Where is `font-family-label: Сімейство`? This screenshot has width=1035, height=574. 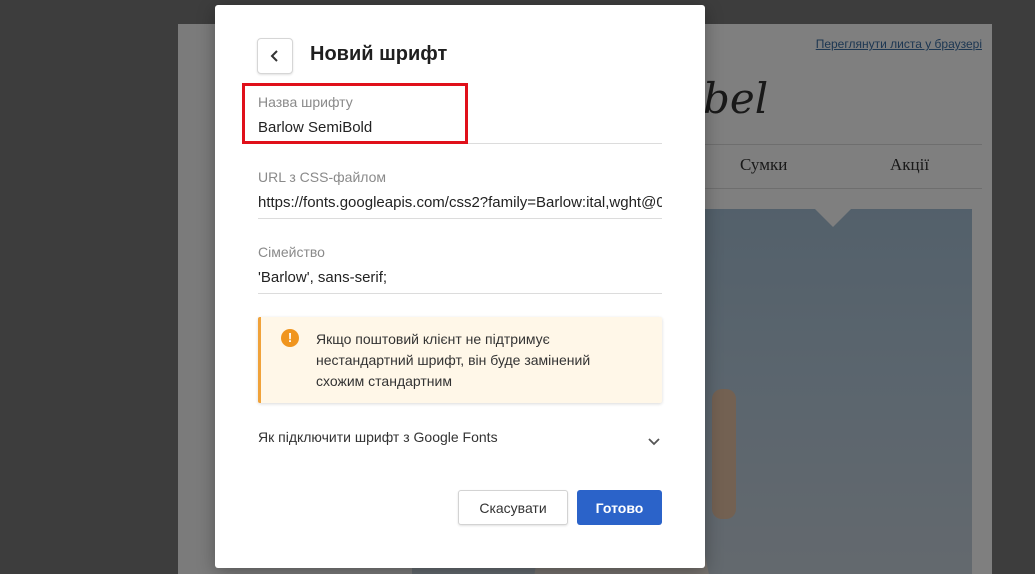 font-family-label: Сімейство is located at coordinates (291, 252).